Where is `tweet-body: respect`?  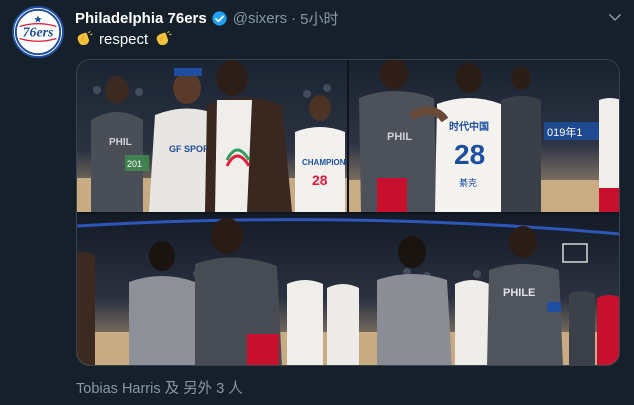 tweet-body: respect is located at coordinates (124, 39).